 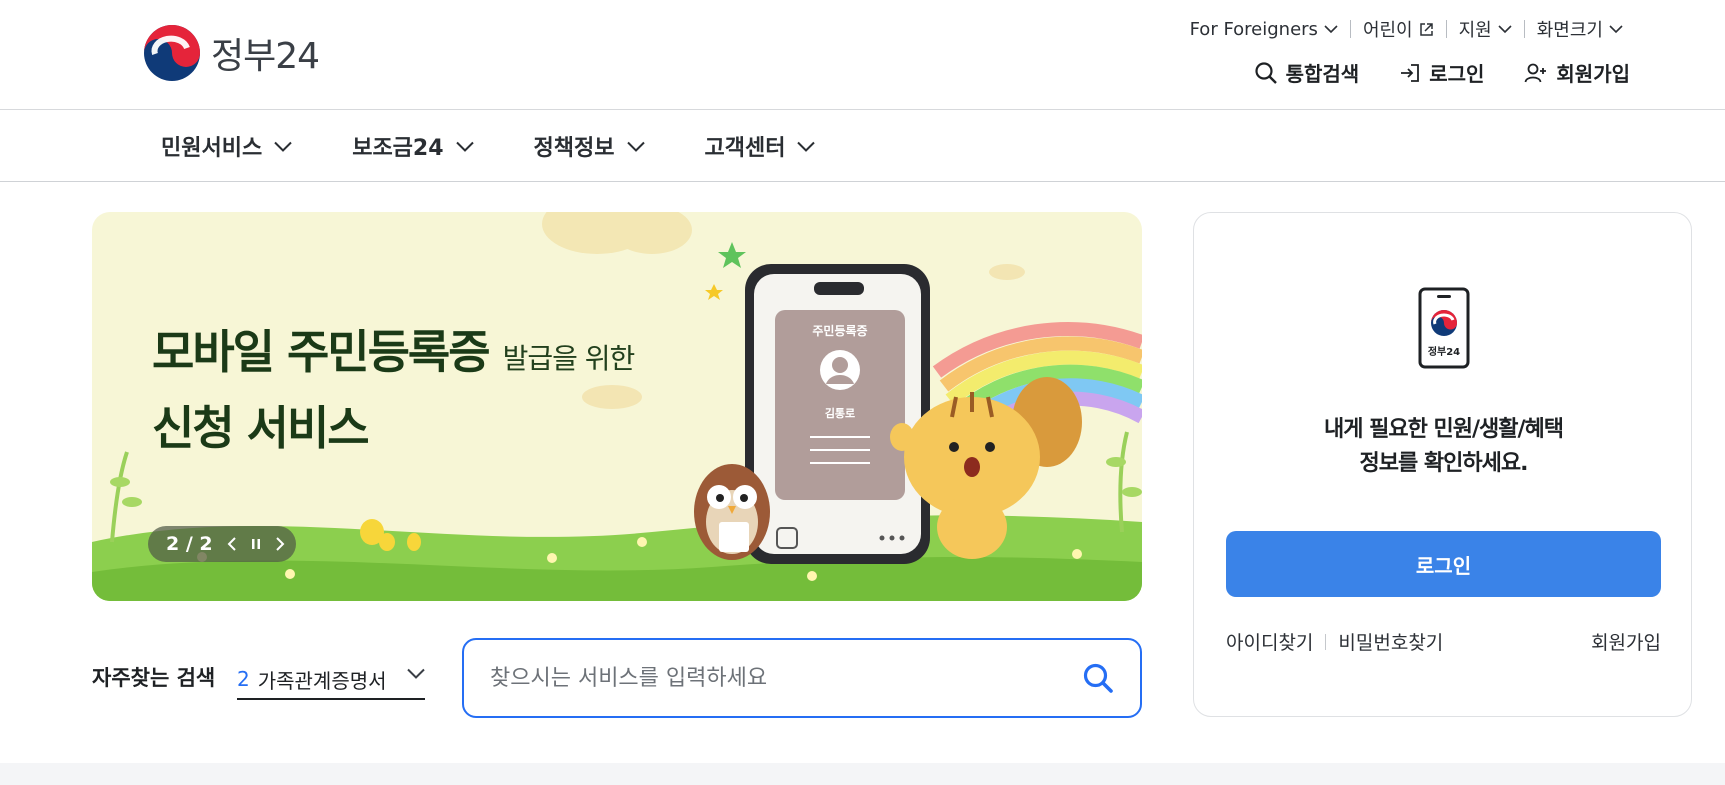 What do you see at coordinates (1443, 564) in the screenshot?
I see `login-button: 로그인` at bounding box center [1443, 564].